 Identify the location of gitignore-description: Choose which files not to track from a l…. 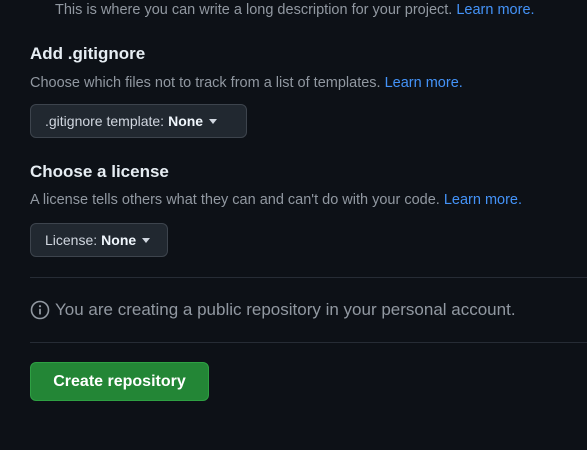
(246, 83).